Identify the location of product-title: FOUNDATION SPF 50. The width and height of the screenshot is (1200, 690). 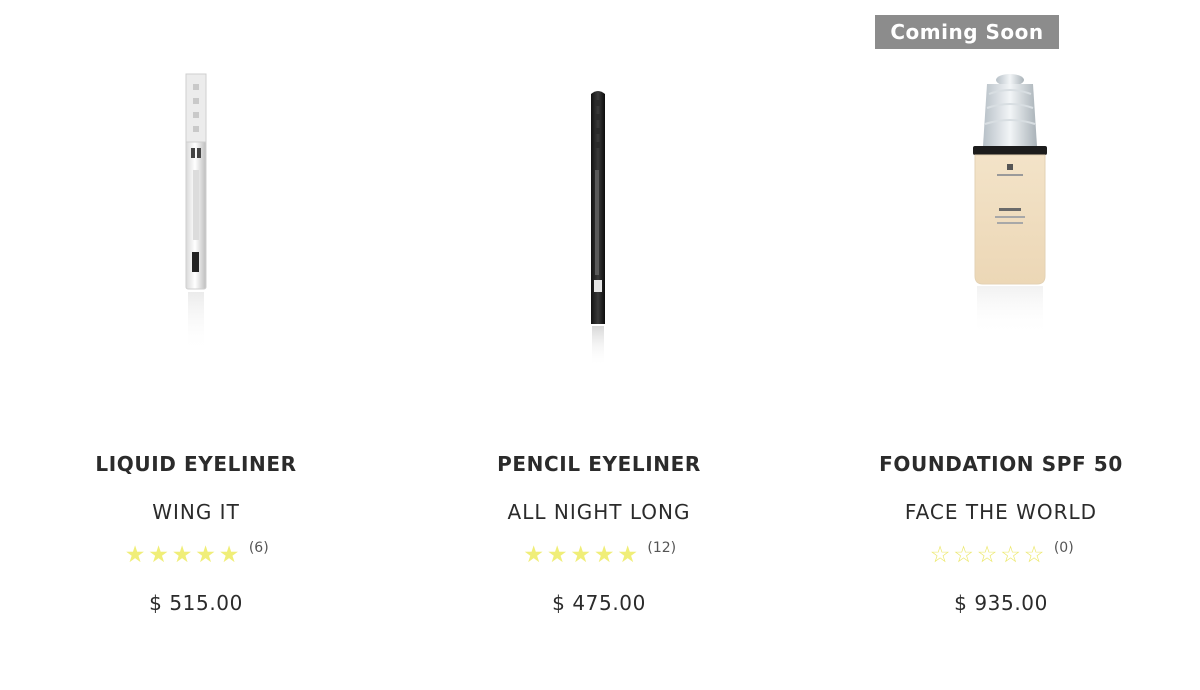
(1000, 464).